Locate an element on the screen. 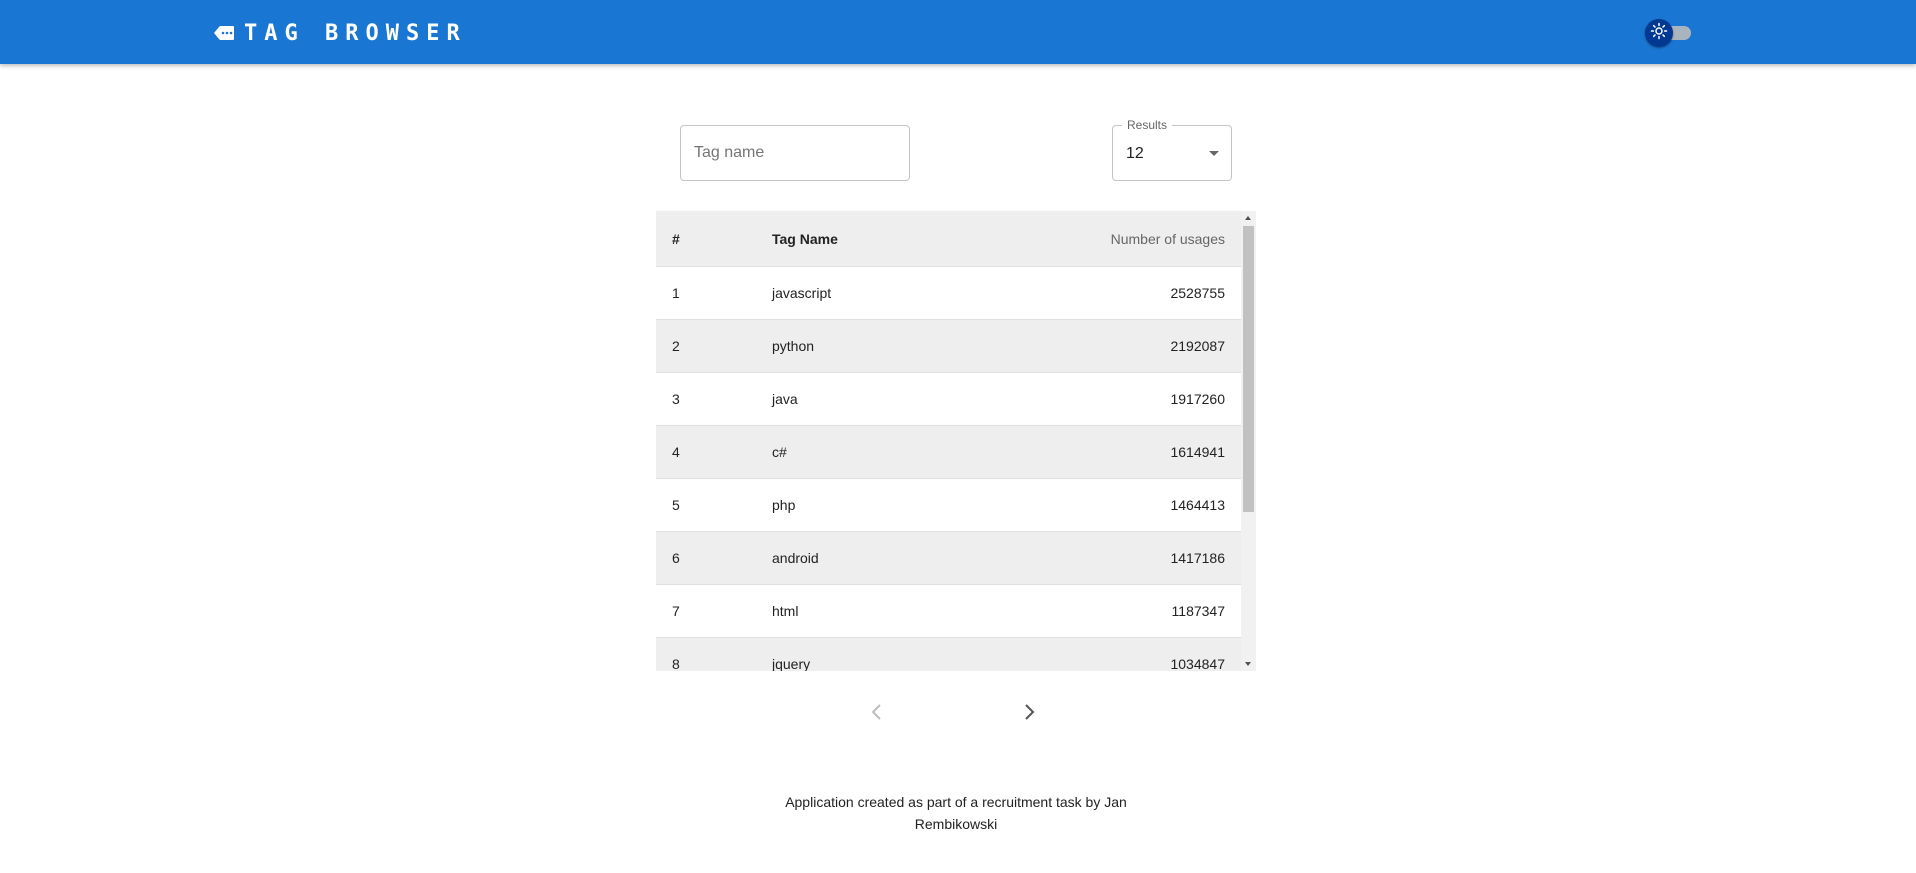  brand: TAG BROWSER is located at coordinates (339, 33).